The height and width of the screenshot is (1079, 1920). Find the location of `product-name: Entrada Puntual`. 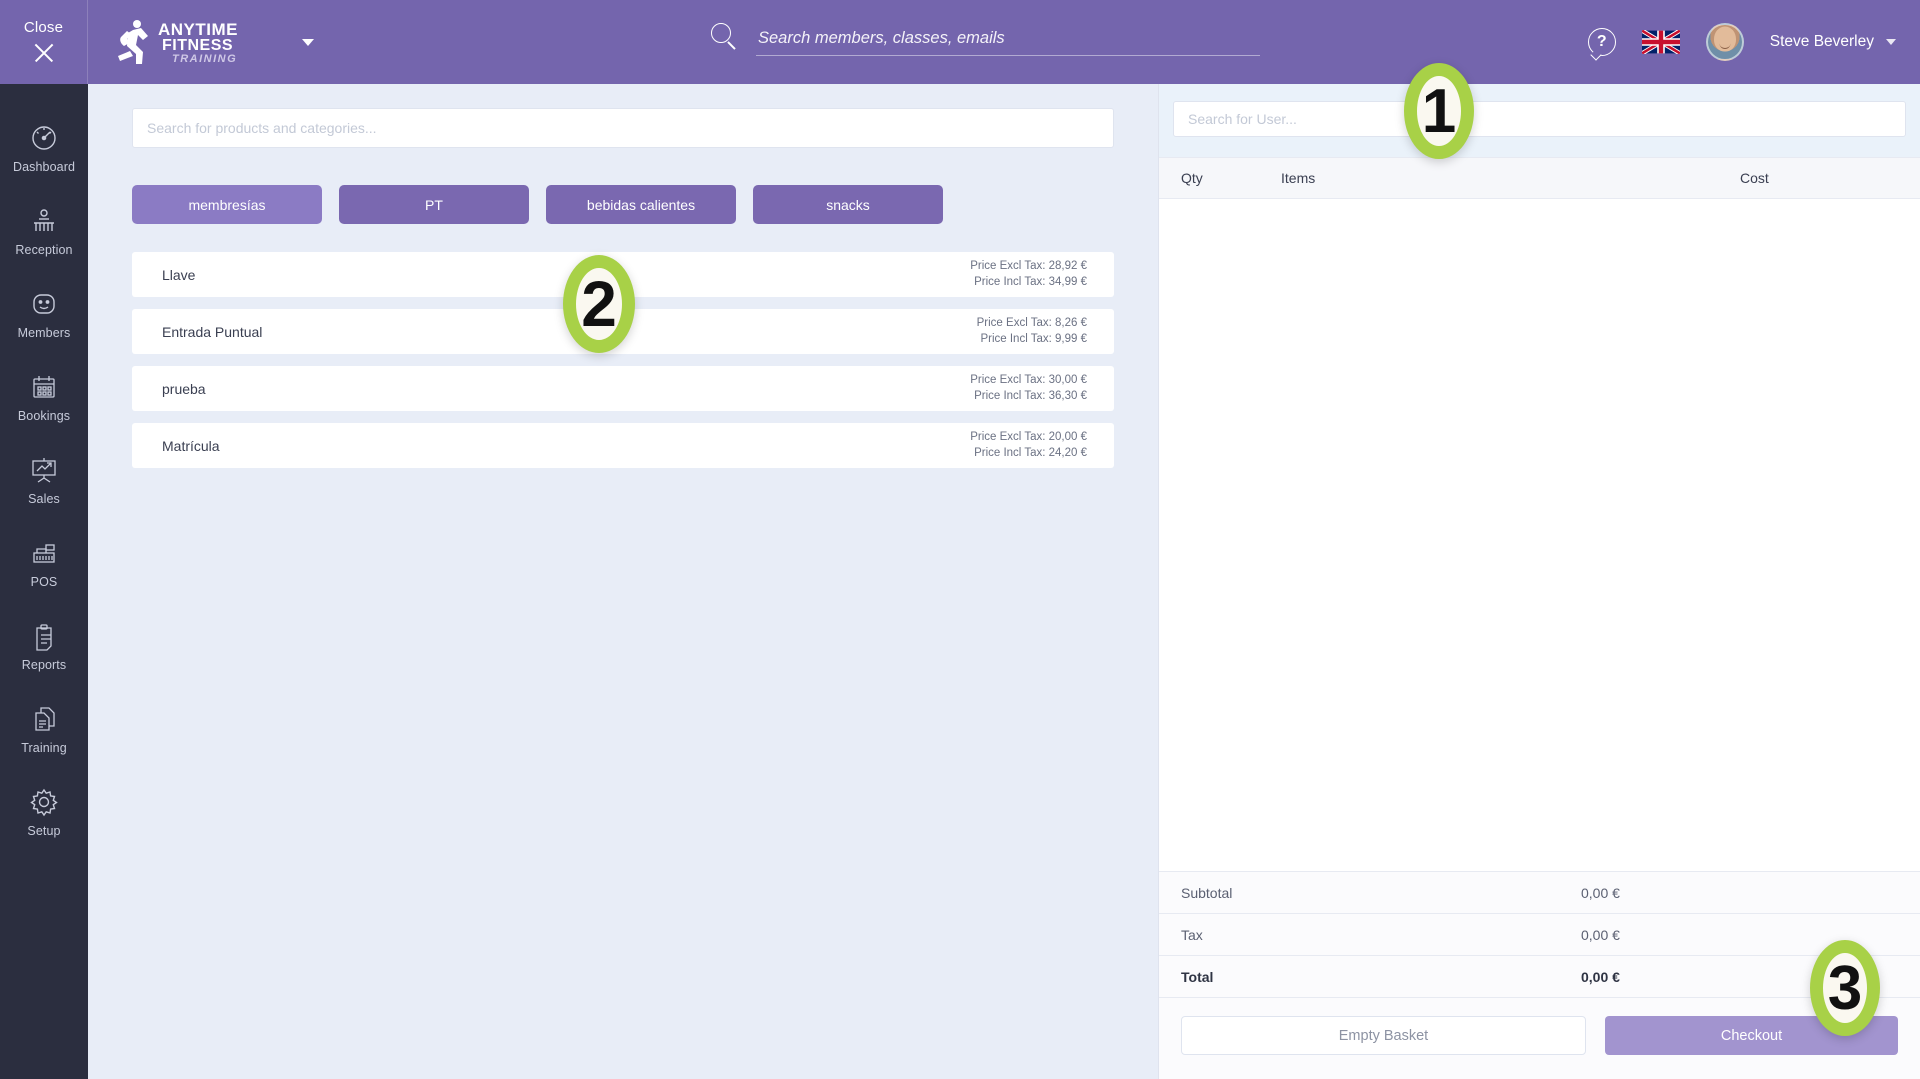

product-name: Entrada Puntual is located at coordinates (212, 331).